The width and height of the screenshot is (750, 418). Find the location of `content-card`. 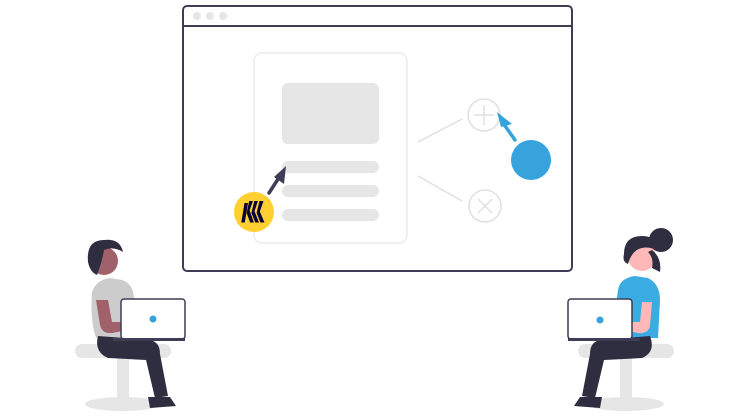

content-card is located at coordinates (330, 148).